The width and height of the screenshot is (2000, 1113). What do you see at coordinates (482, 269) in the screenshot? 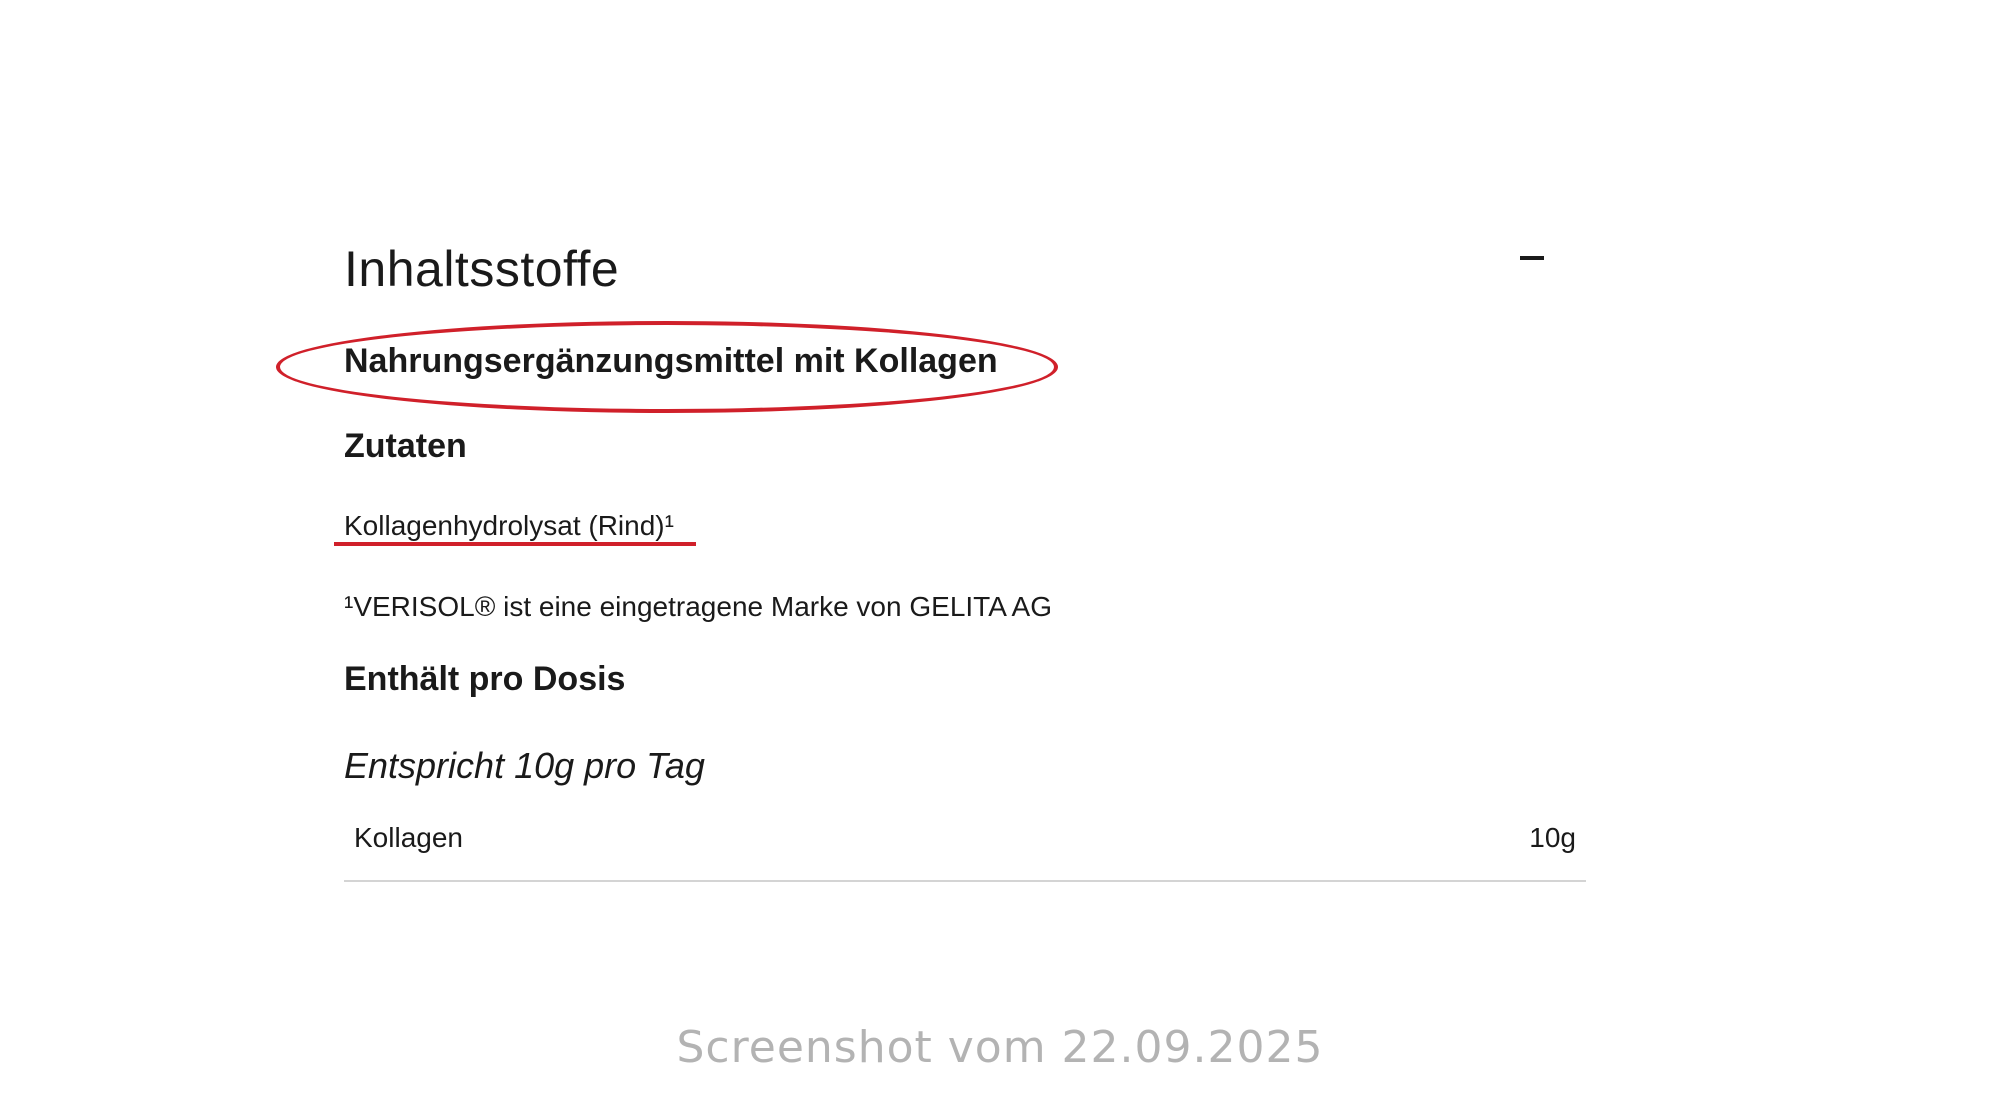
I see `section-title: Inhaltsstoffe` at bounding box center [482, 269].